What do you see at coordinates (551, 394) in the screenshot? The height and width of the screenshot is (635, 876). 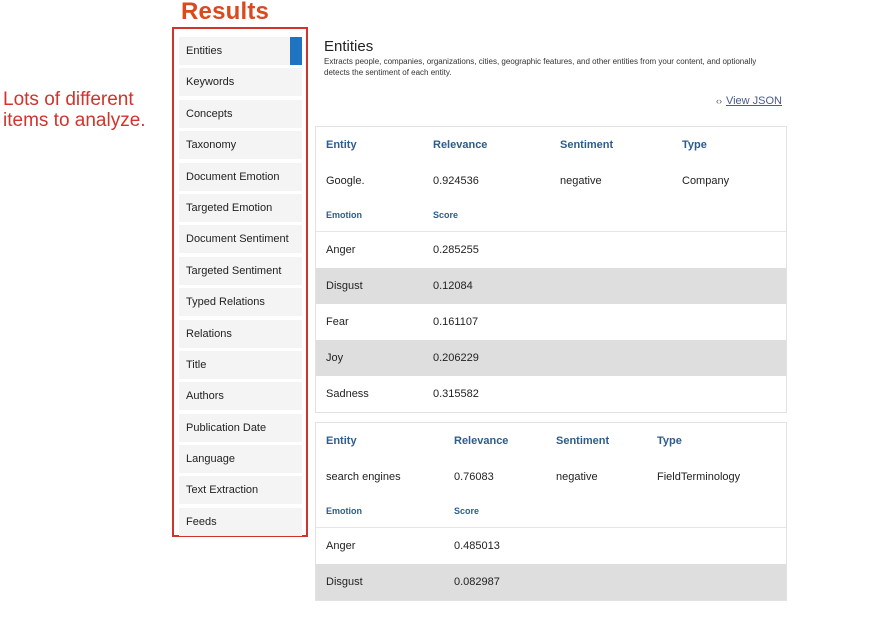 I see `emotion-row: Sadness 0.315582` at bounding box center [551, 394].